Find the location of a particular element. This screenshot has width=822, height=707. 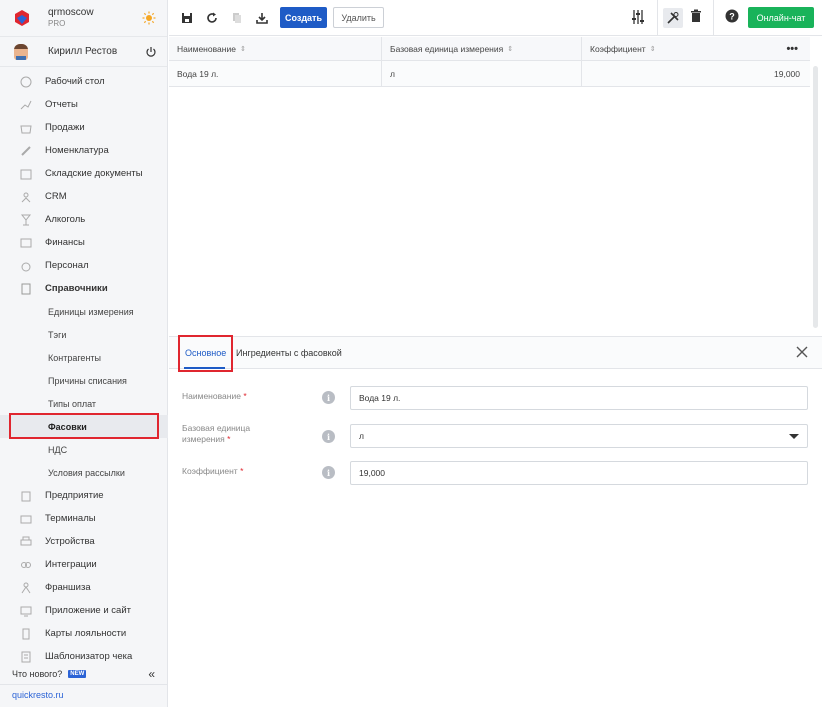

sidebar-item-reports: Отчеты is located at coordinates (84, 104).